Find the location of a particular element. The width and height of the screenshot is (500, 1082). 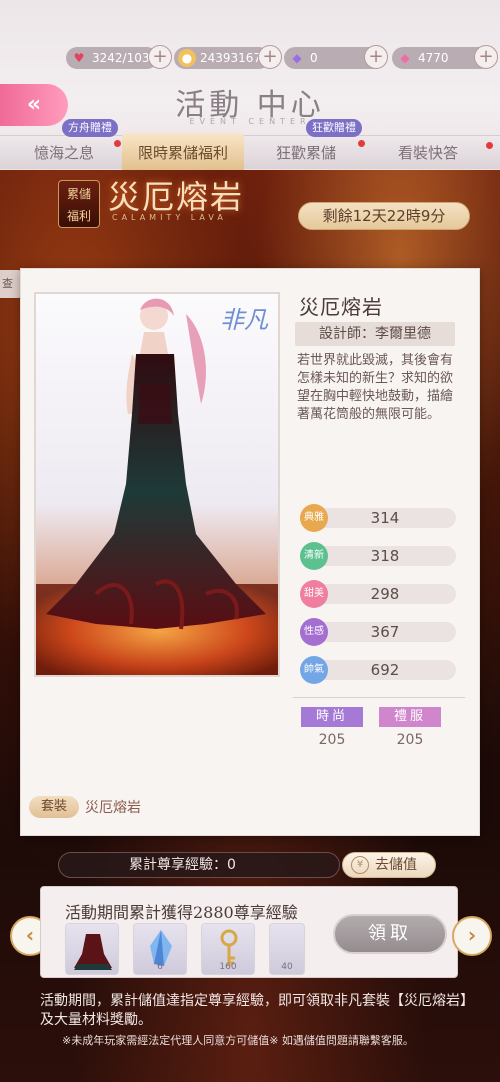

event-subtitle: CALAMITY LAVA is located at coordinates (169, 217).